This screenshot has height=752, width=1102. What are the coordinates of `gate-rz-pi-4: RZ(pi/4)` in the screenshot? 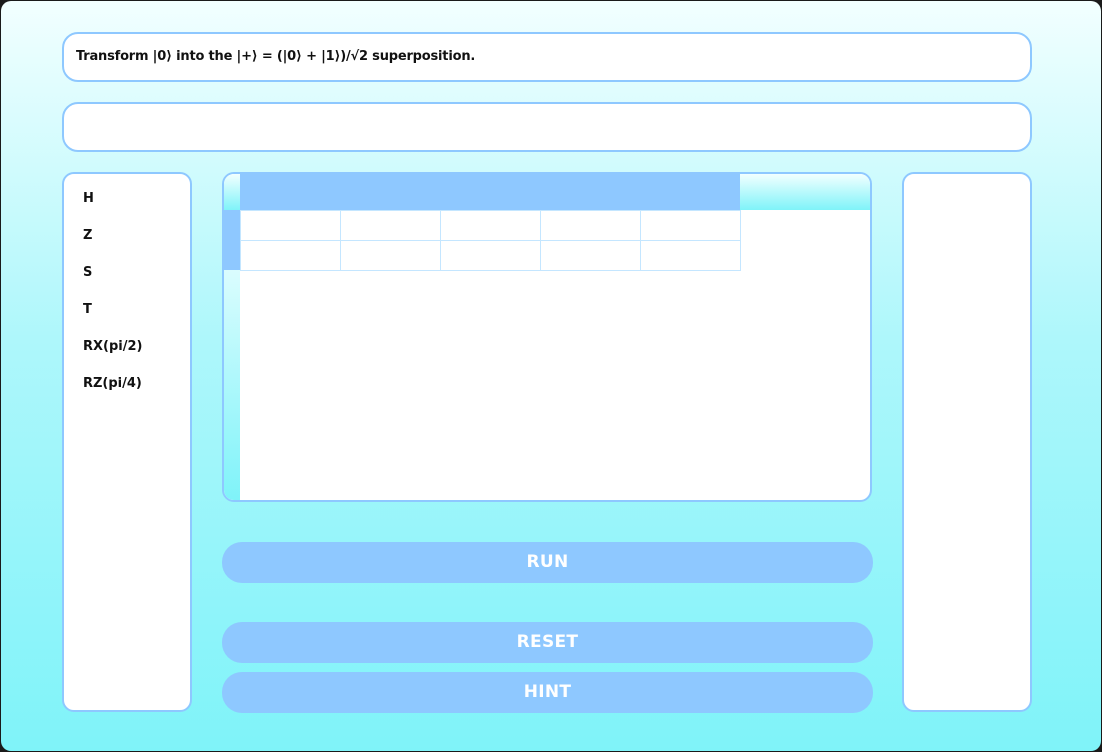 It's located at (112, 383).